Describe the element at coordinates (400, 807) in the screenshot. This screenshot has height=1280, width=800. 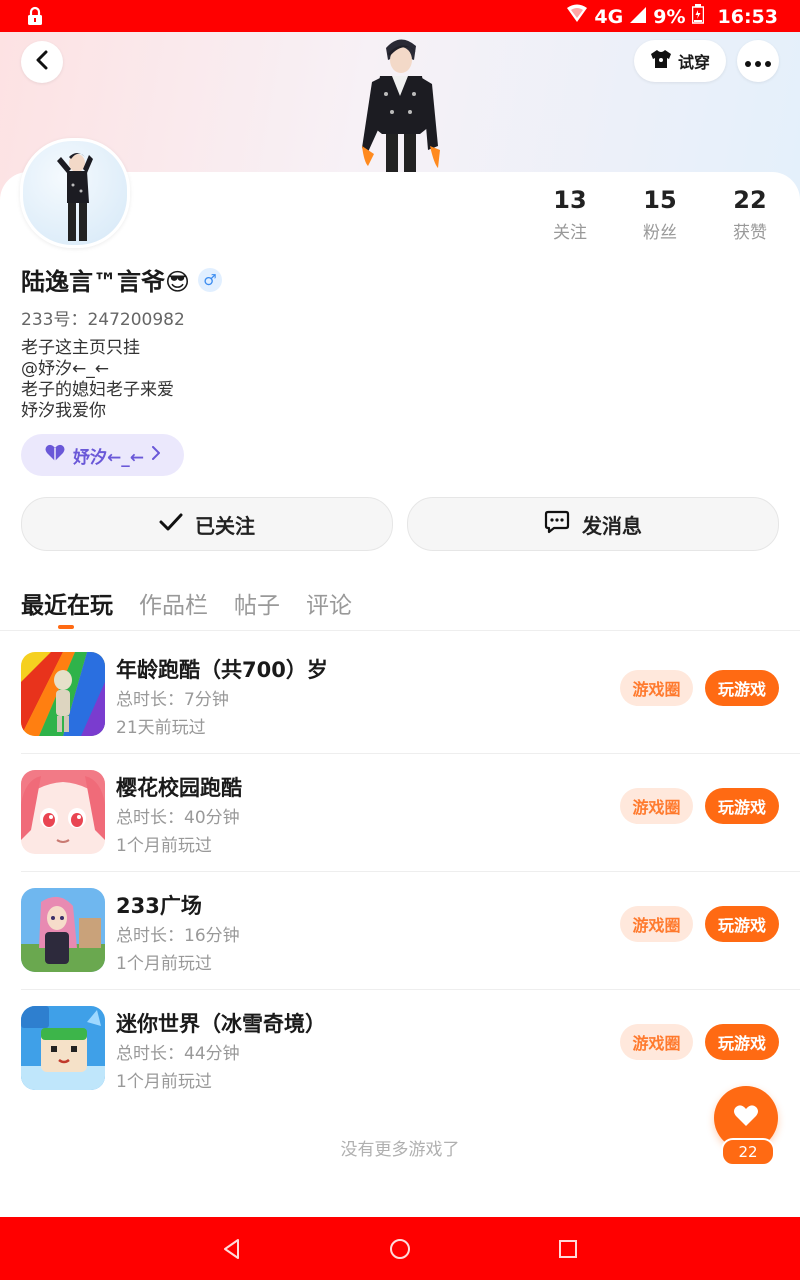
I see `list-item: 樱花校园跑酷 总时长：40分钟 1个月前玩过 游戏圈 玩游戏` at that location.